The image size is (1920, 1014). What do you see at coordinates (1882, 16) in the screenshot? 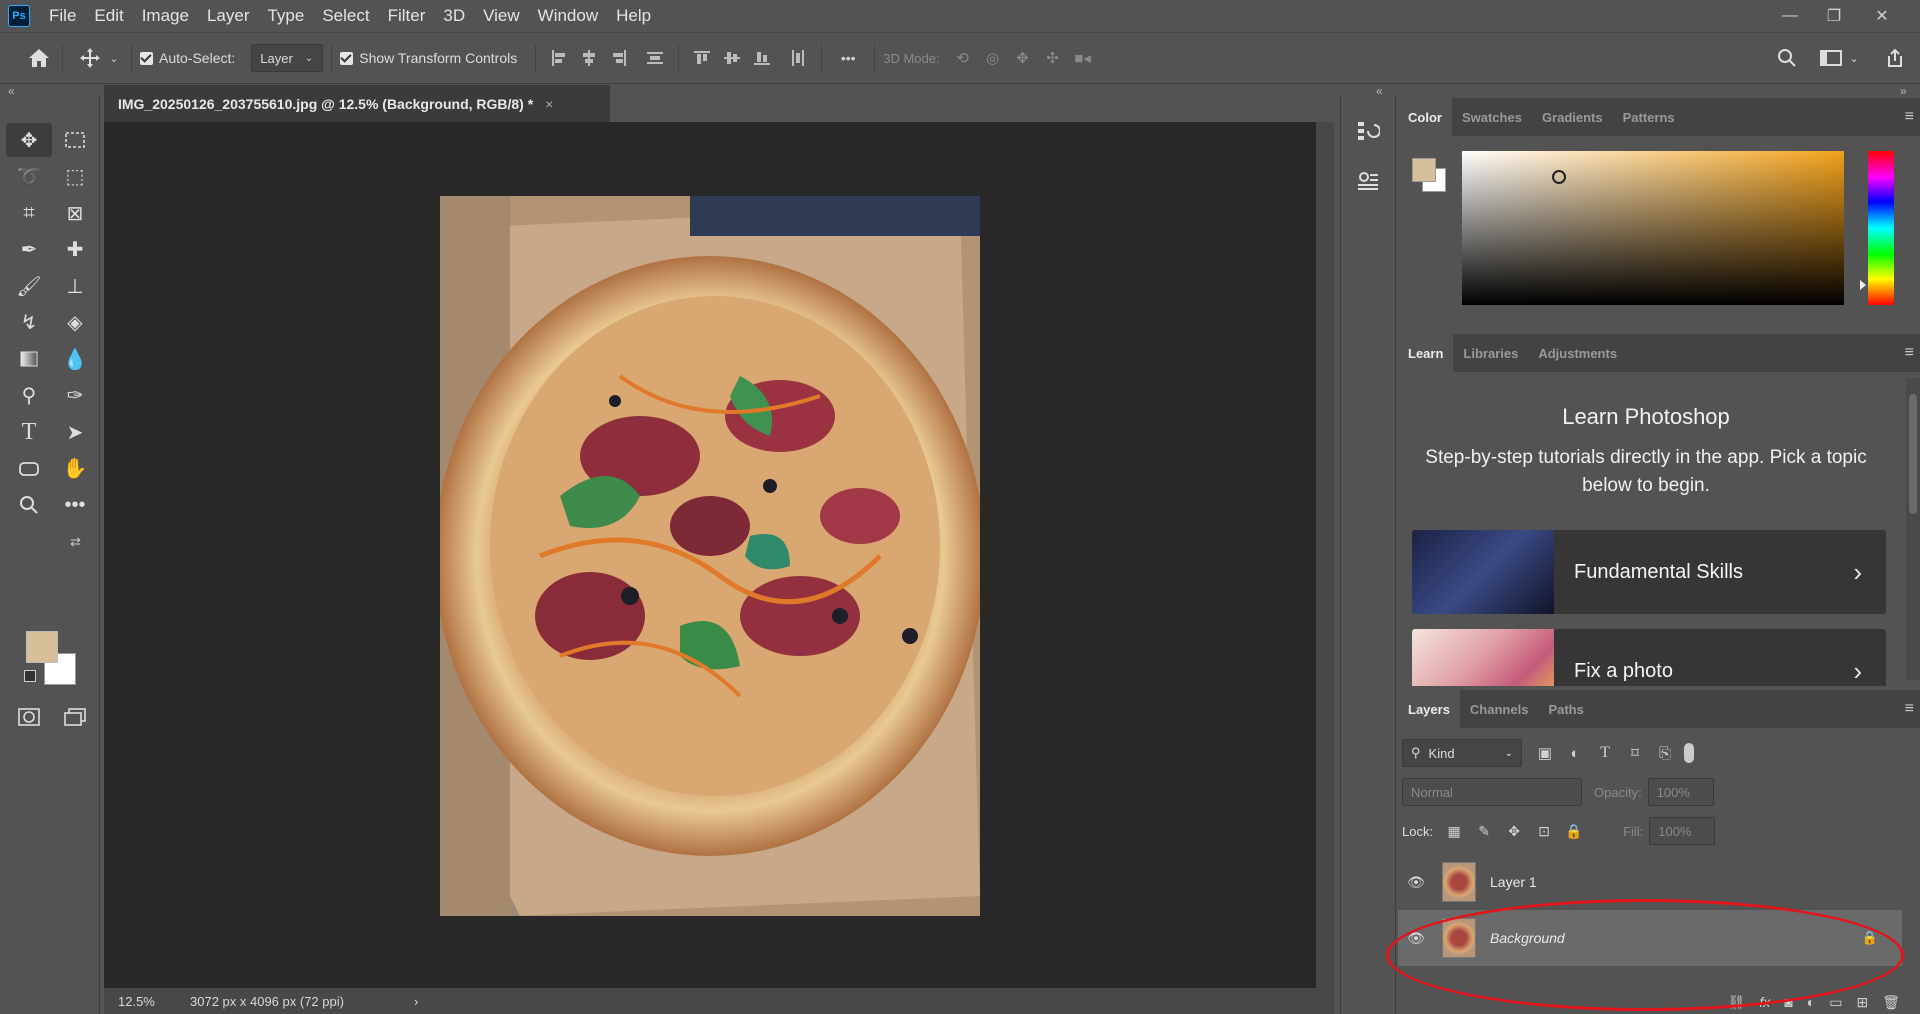
I see `close-window-button: ✕` at bounding box center [1882, 16].